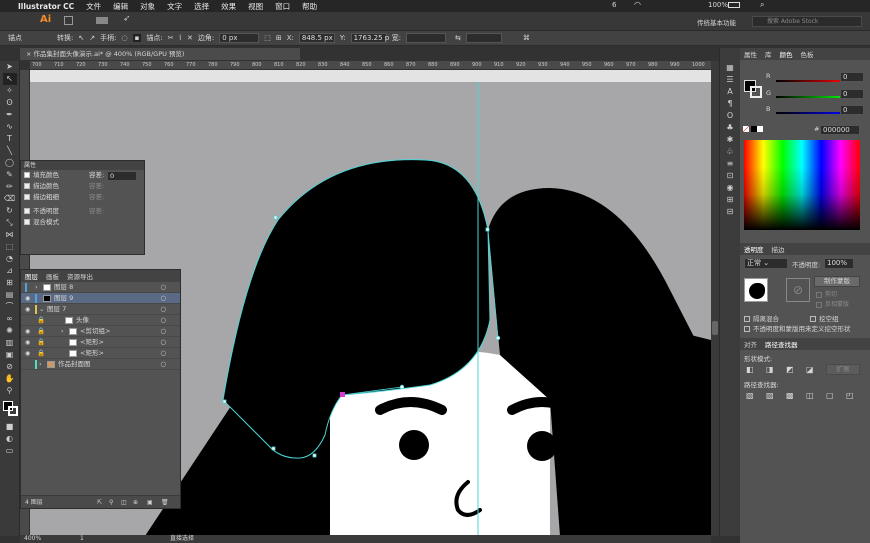  I want to click on opacity-field: 100%, so click(839, 263).